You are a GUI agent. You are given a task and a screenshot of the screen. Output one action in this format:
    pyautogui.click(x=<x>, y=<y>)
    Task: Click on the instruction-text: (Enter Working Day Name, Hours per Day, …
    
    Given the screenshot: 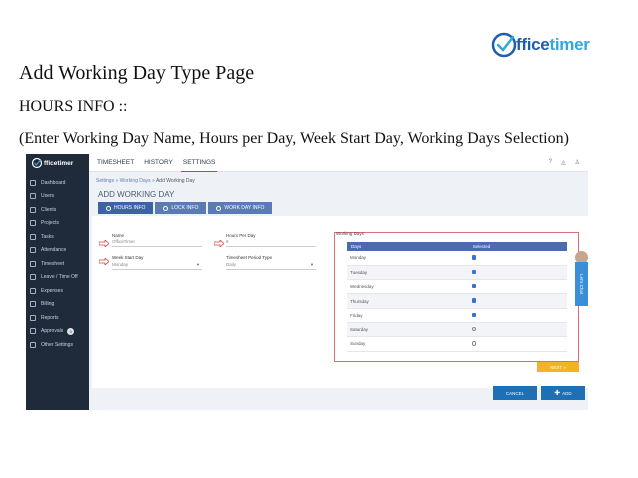 What is the action you would take?
    pyautogui.click(x=294, y=138)
    